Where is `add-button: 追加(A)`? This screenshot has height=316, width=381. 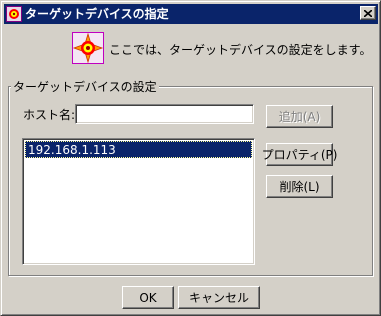
add-button: 追加(A) is located at coordinates (299, 116).